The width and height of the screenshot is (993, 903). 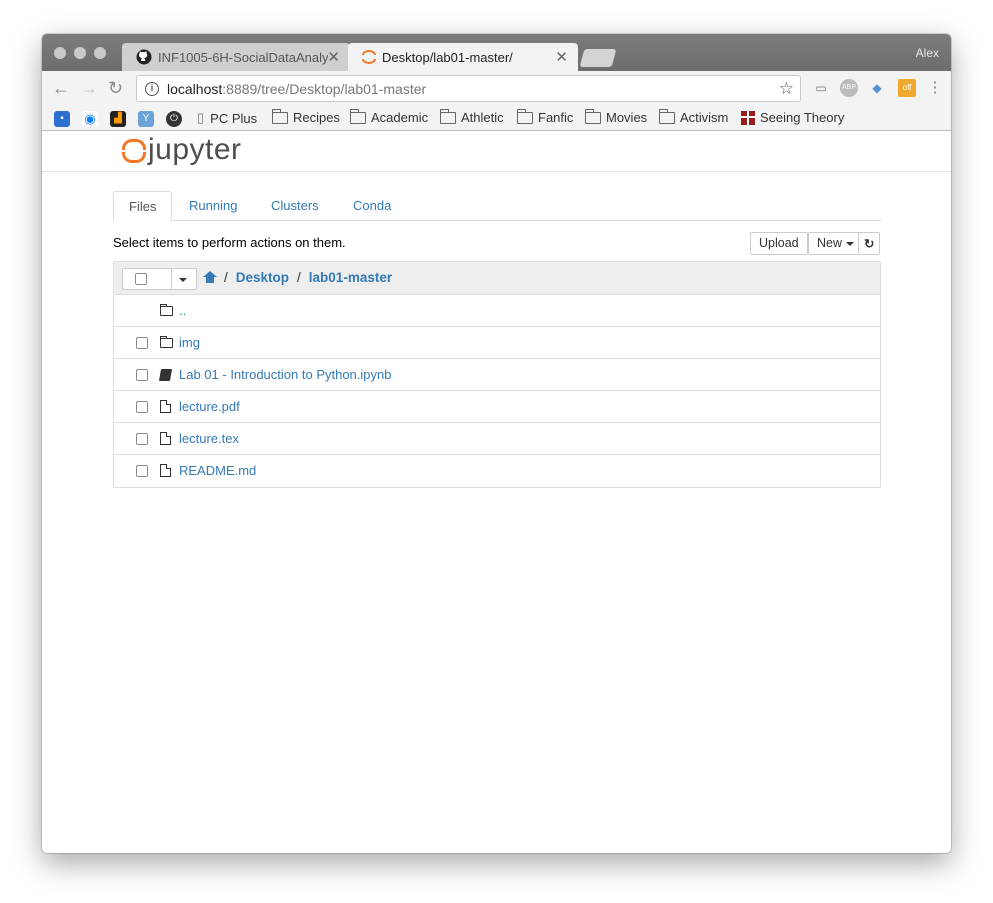 What do you see at coordinates (935, 88) in the screenshot?
I see `menu-dots-icon: ⋮` at bounding box center [935, 88].